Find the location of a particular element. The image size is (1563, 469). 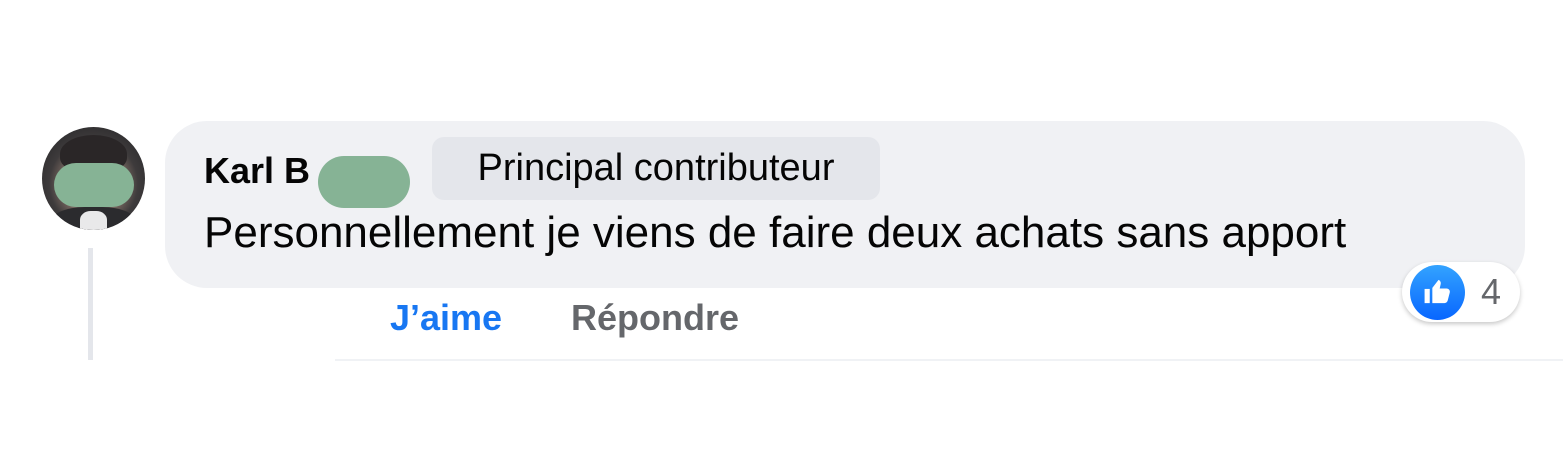

contributor-badge: Principal contributeur is located at coordinates (656, 168).